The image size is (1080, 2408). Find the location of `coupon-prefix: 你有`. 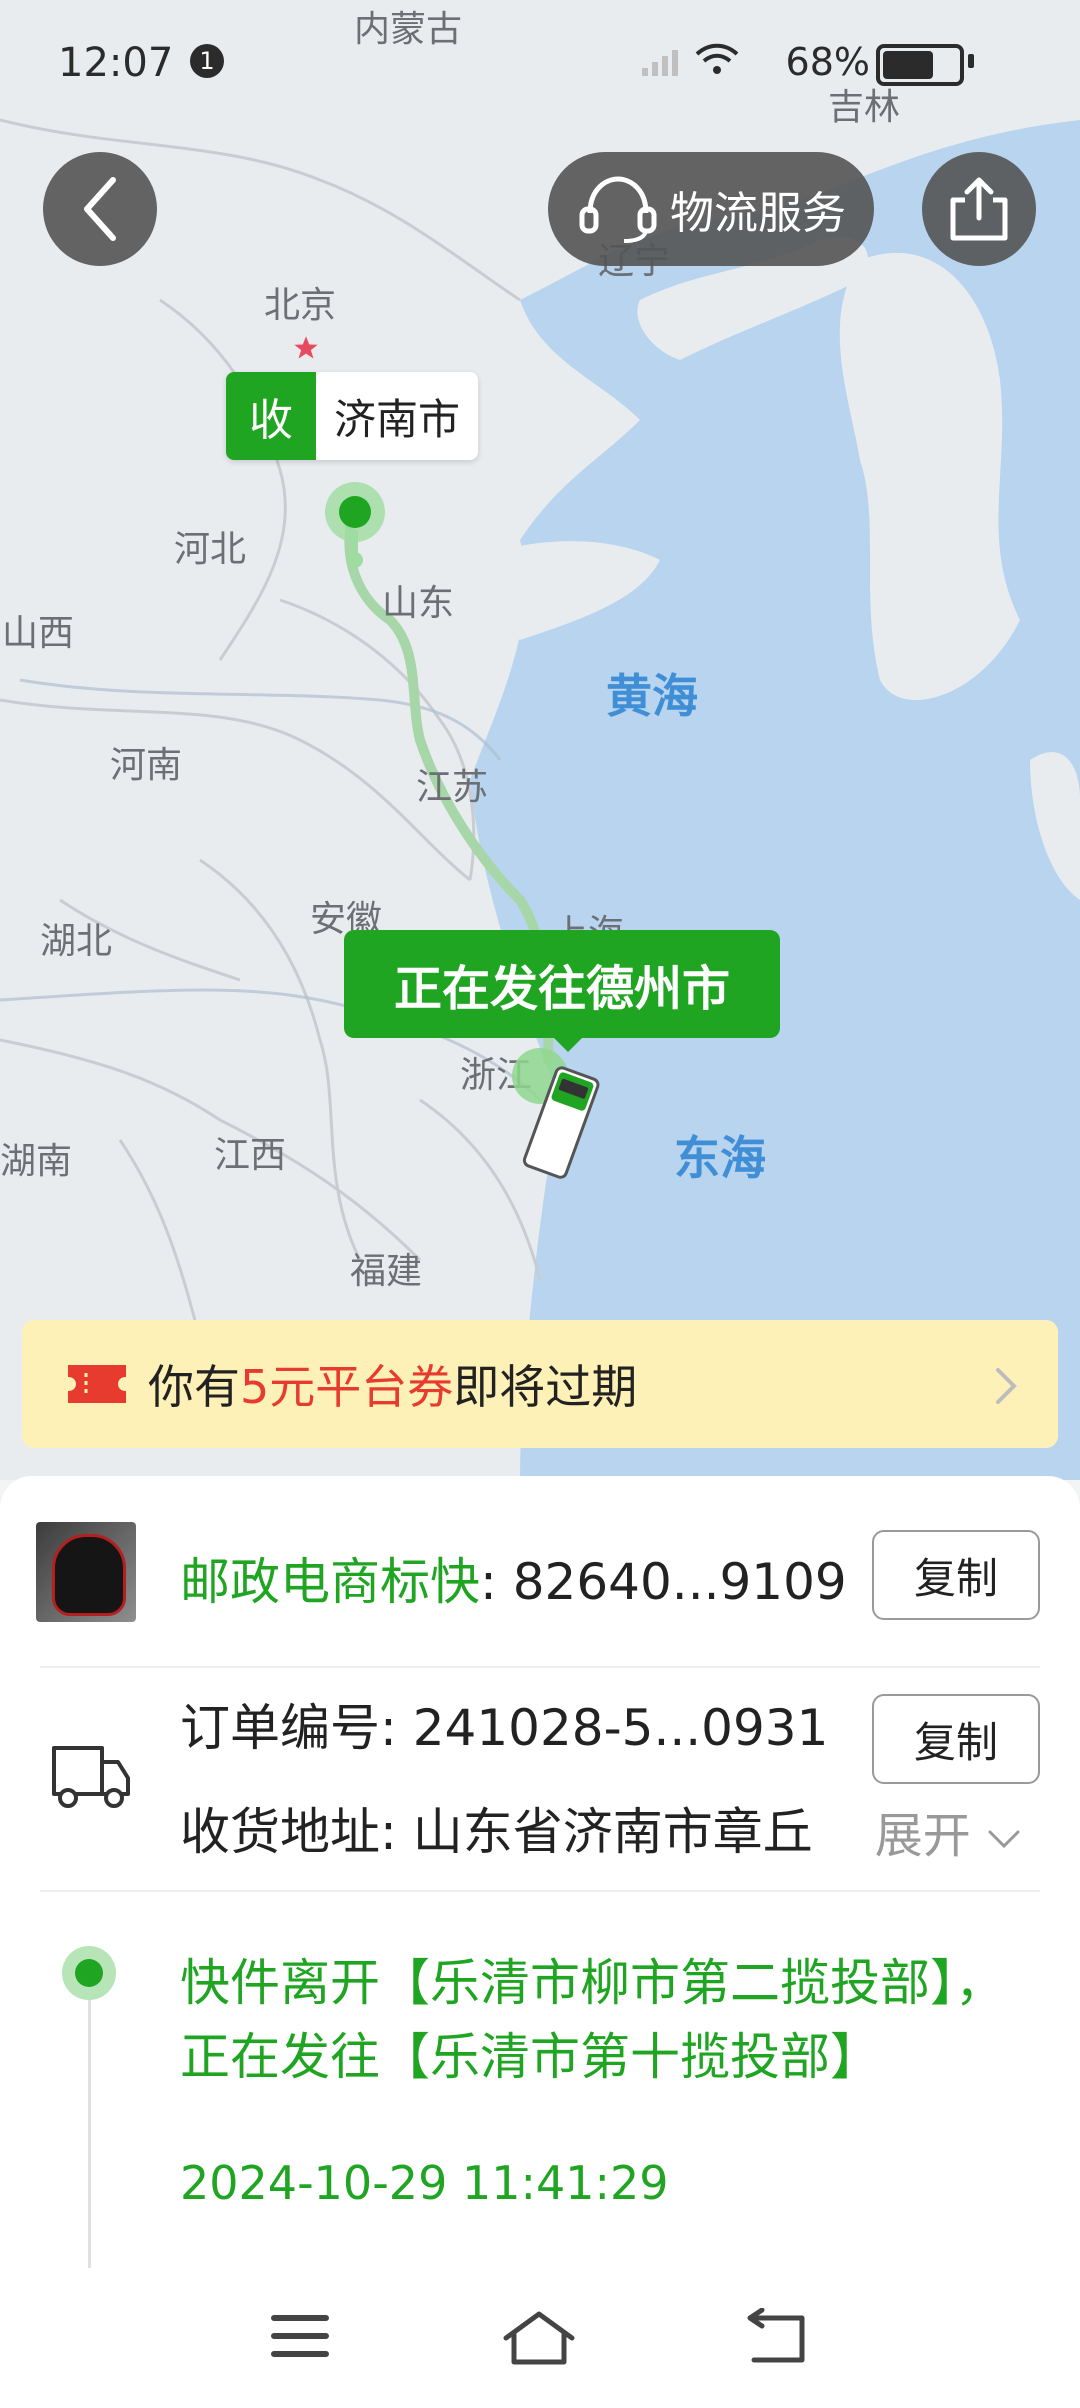

coupon-prefix: 你有 is located at coordinates (194, 1387).